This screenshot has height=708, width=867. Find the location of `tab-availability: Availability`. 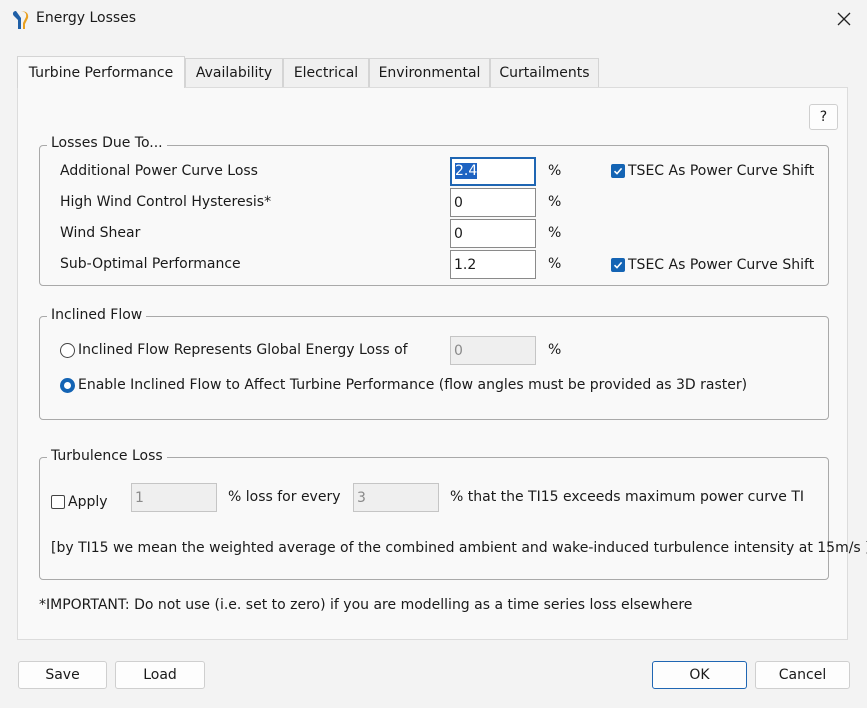

tab-availability: Availability is located at coordinates (234, 72).